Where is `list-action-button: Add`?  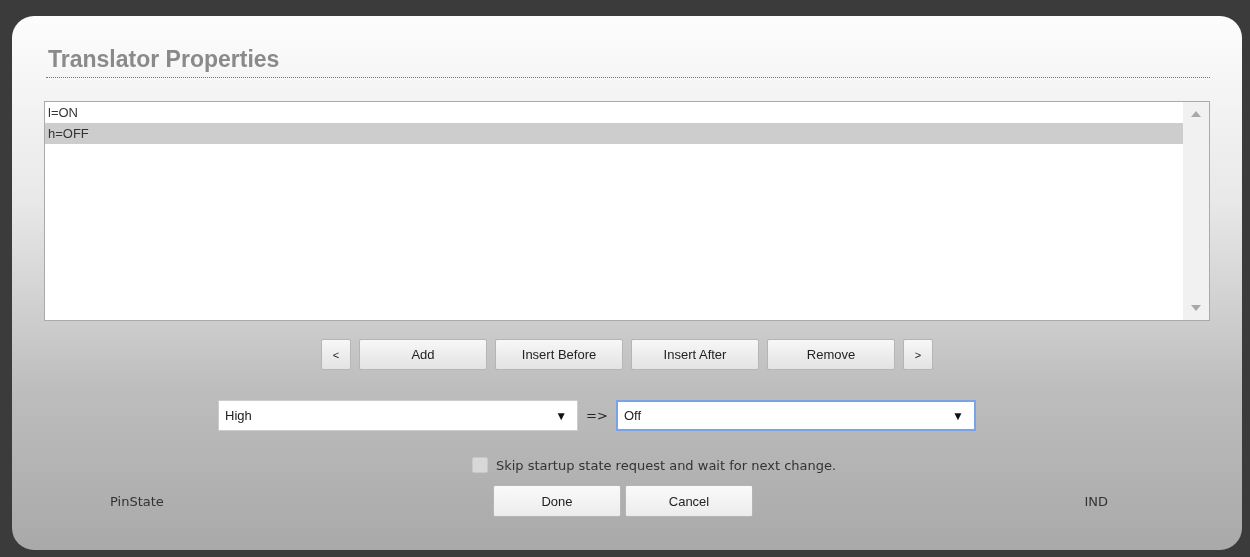
list-action-button: Add is located at coordinates (423, 354).